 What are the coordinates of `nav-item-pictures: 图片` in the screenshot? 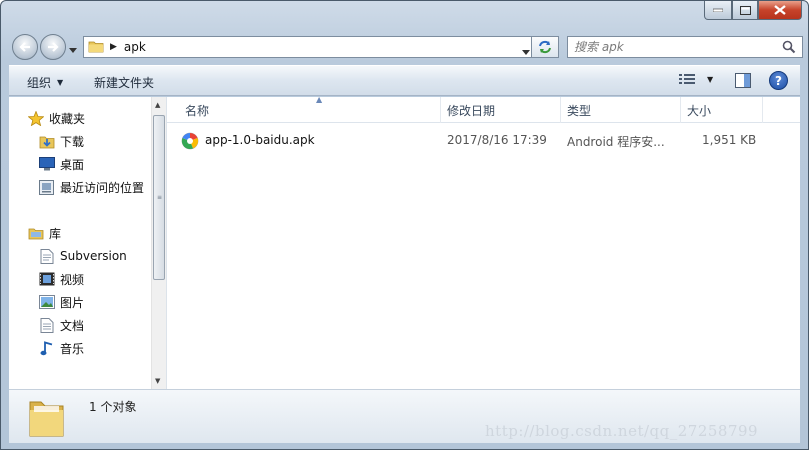 It's located at (61, 302).